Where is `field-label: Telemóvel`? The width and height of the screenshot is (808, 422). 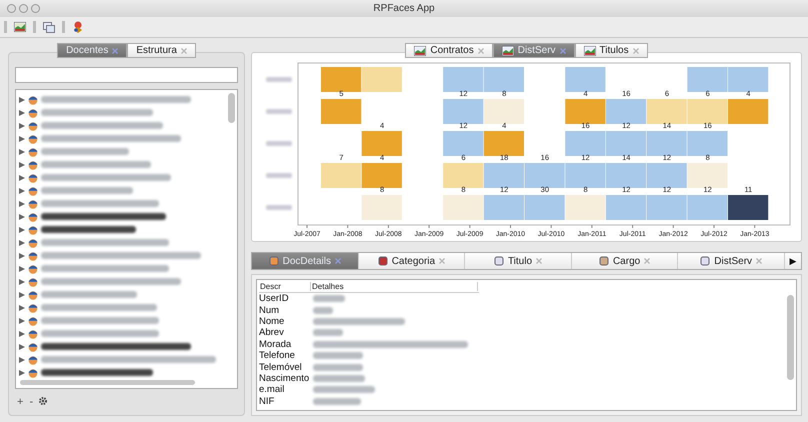
field-label: Telemóvel is located at coordinates (281, 367).